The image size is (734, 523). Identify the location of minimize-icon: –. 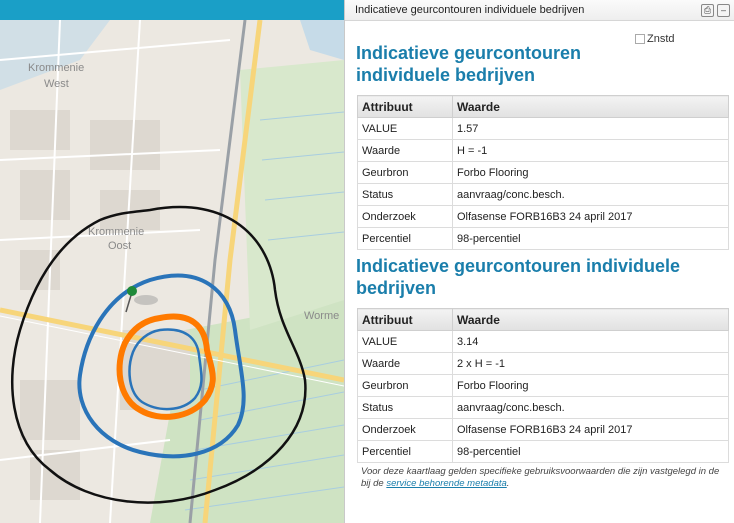
(723, 10).